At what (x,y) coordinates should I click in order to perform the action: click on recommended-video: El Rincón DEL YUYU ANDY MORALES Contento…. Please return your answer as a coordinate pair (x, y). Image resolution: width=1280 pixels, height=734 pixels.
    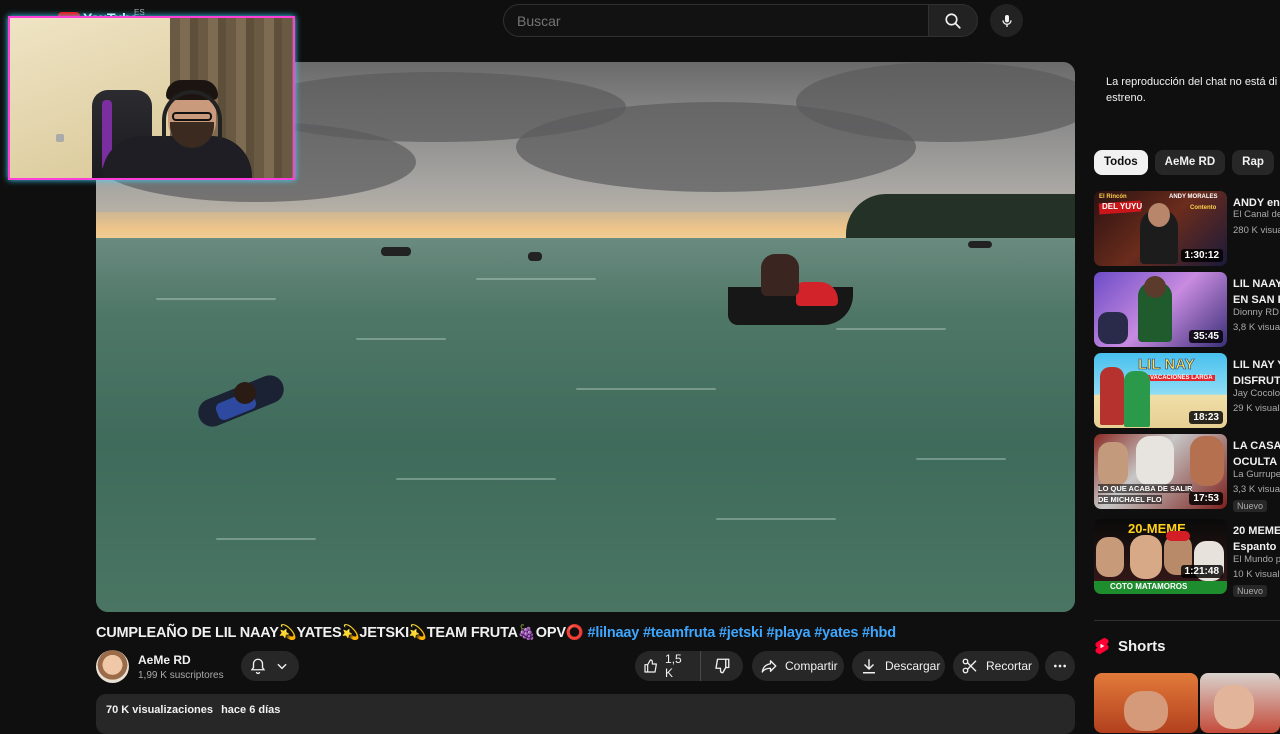
    Looking at the image, I should click on (1187, 229).